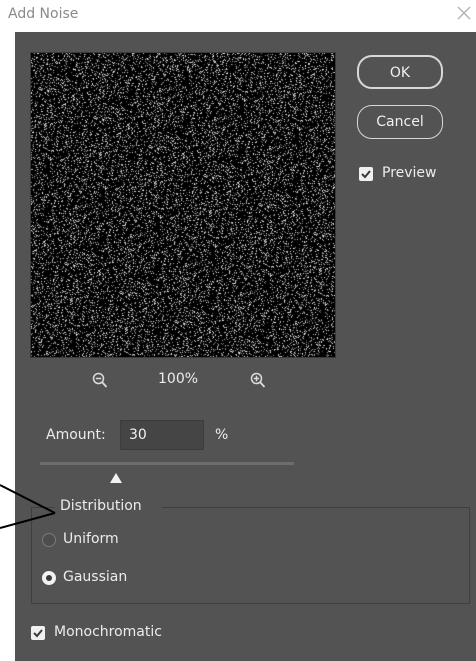 The height and width of the screenshot is (661, 476). What do you see at coordinates (250, 555) in the screenshot?
I see `distribution-group` at bounding box center [250, 555].